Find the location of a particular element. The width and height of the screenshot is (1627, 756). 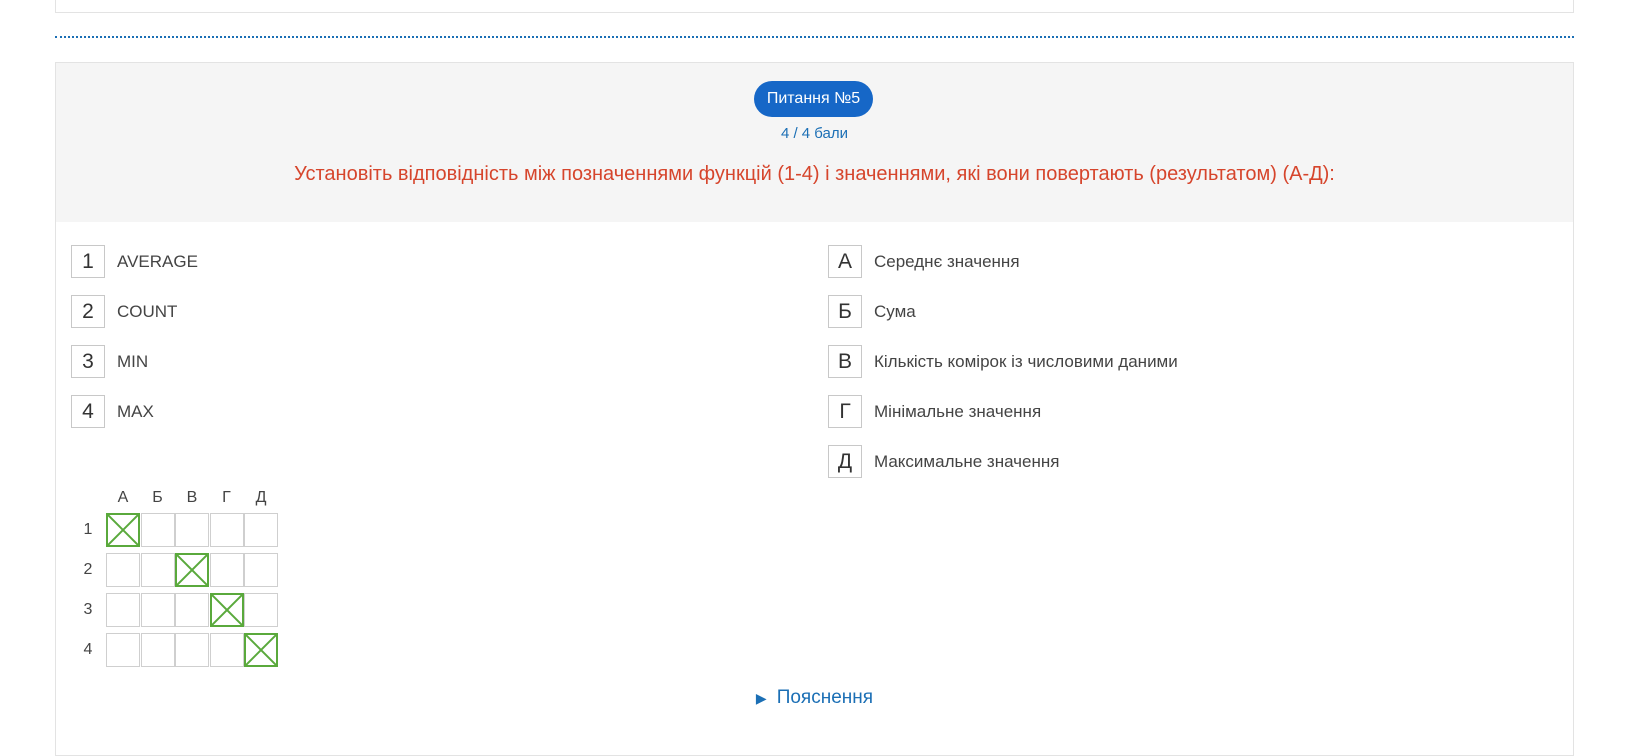

grid-column-header: Б is located at coordinates (157, 497).